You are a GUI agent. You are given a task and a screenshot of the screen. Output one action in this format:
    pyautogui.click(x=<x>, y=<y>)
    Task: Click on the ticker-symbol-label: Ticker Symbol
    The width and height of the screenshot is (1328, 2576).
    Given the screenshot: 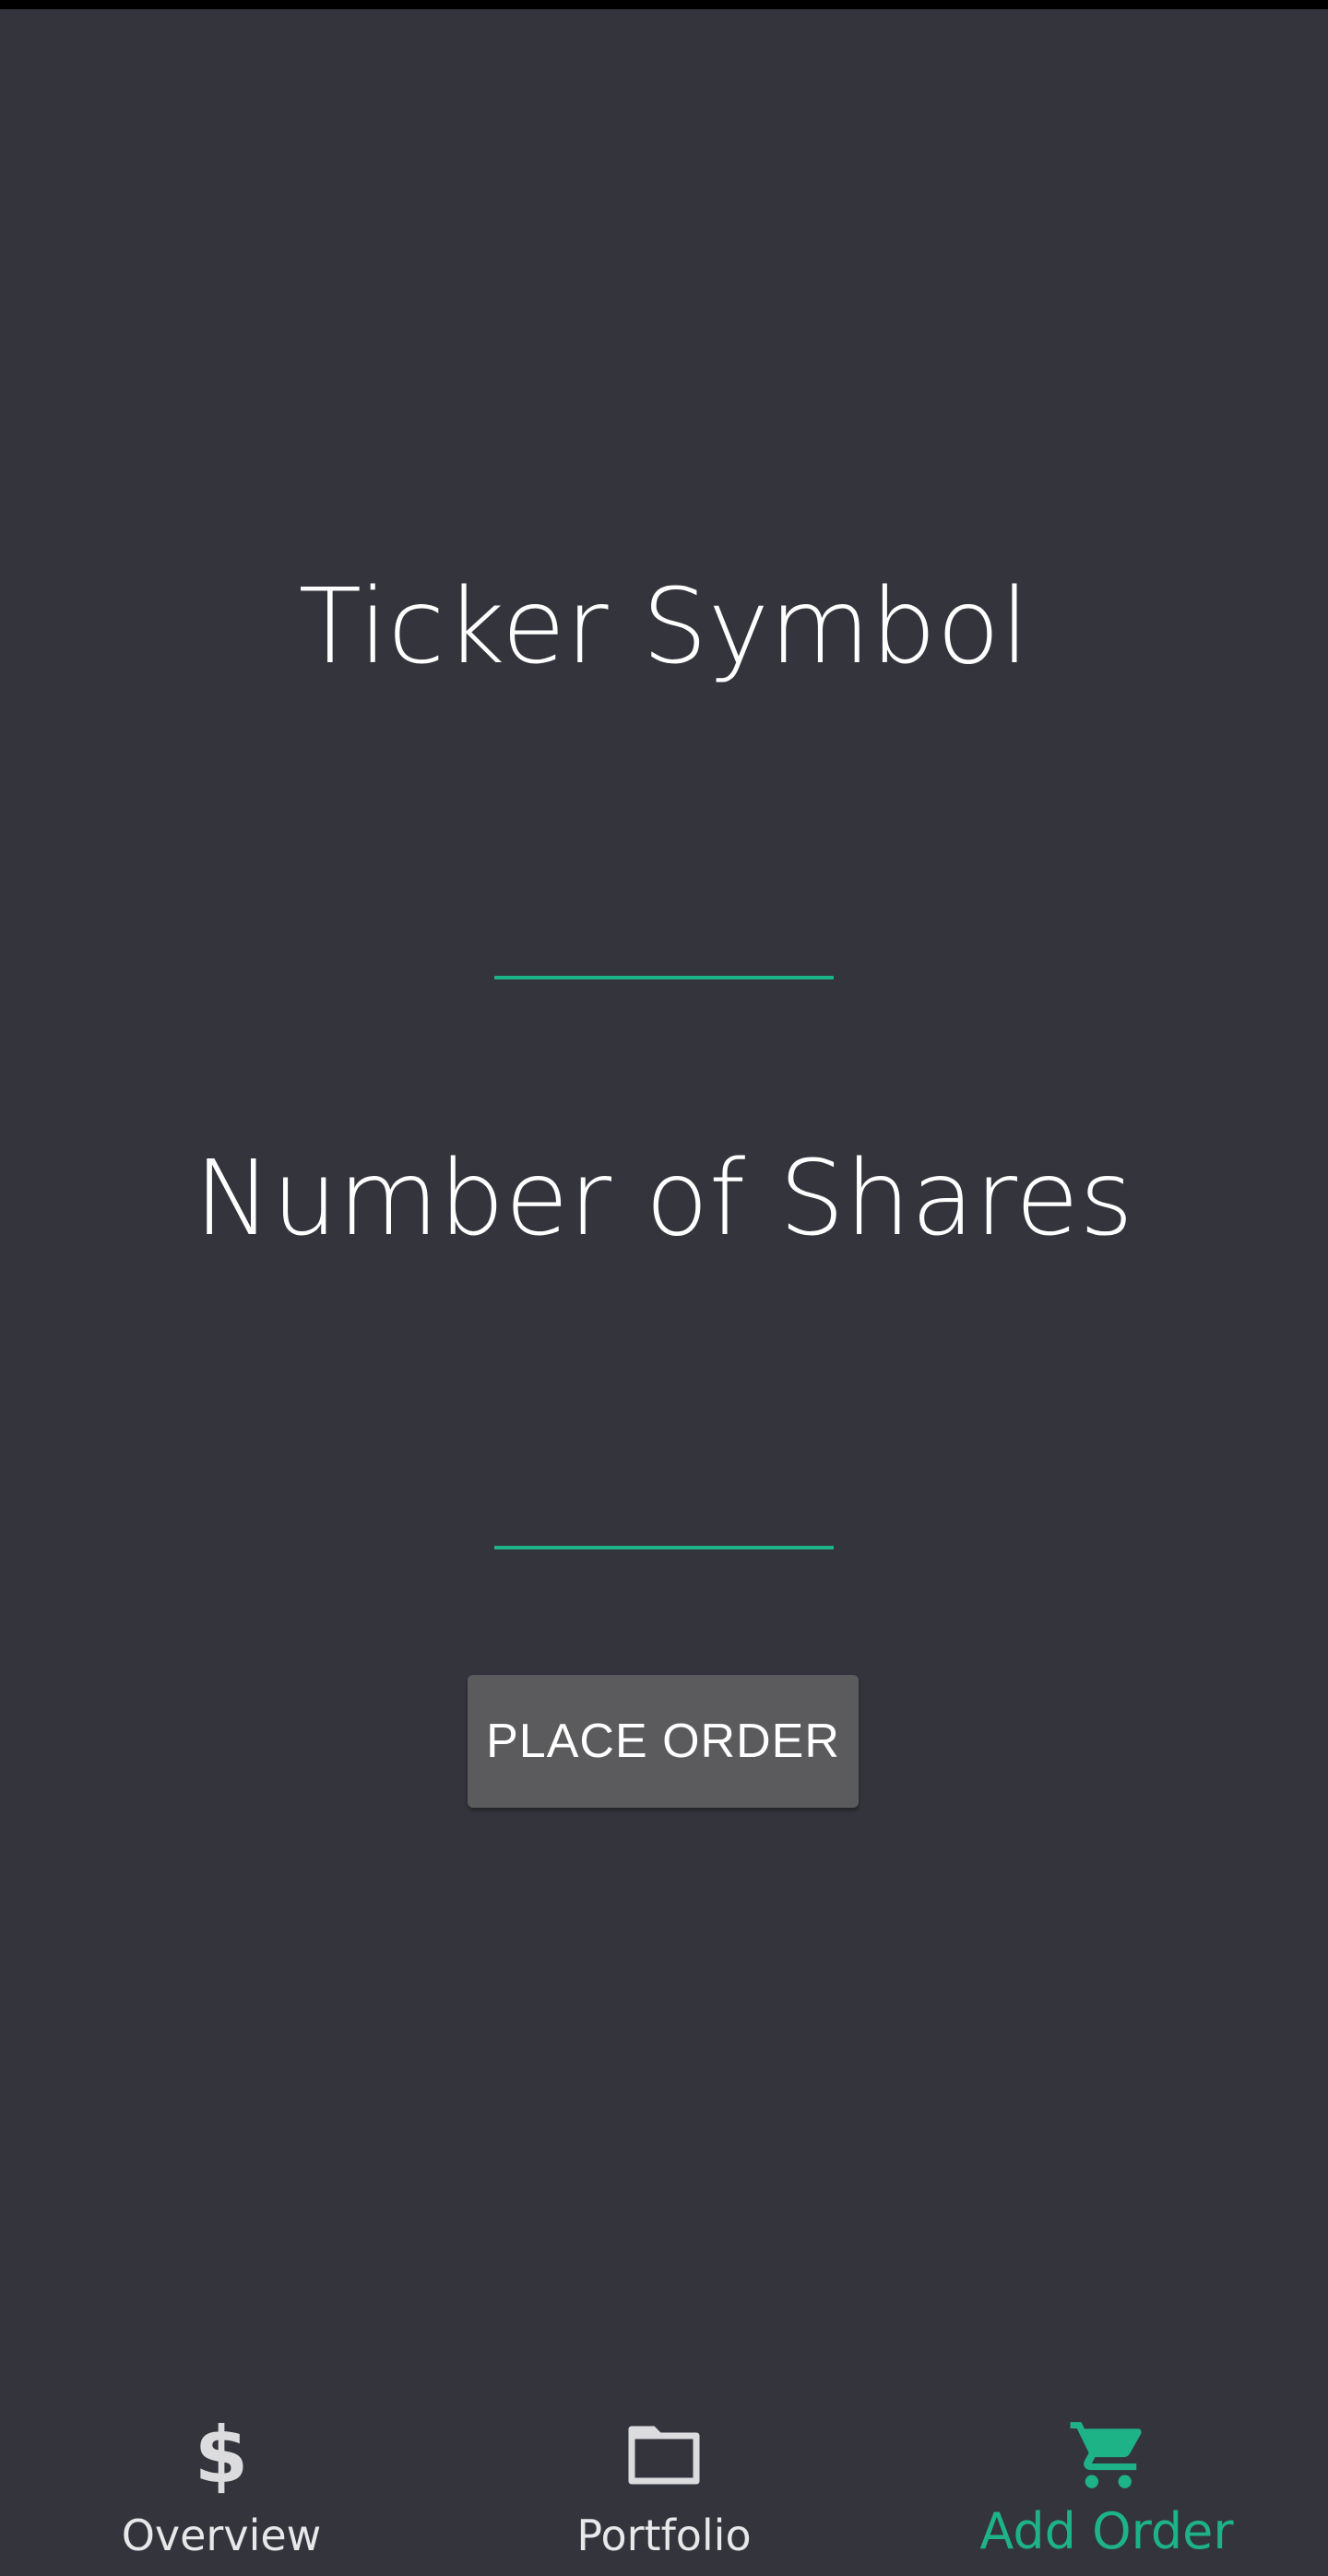 What is the action you would take?
    pyautogui.click(x=664, y=627)
    